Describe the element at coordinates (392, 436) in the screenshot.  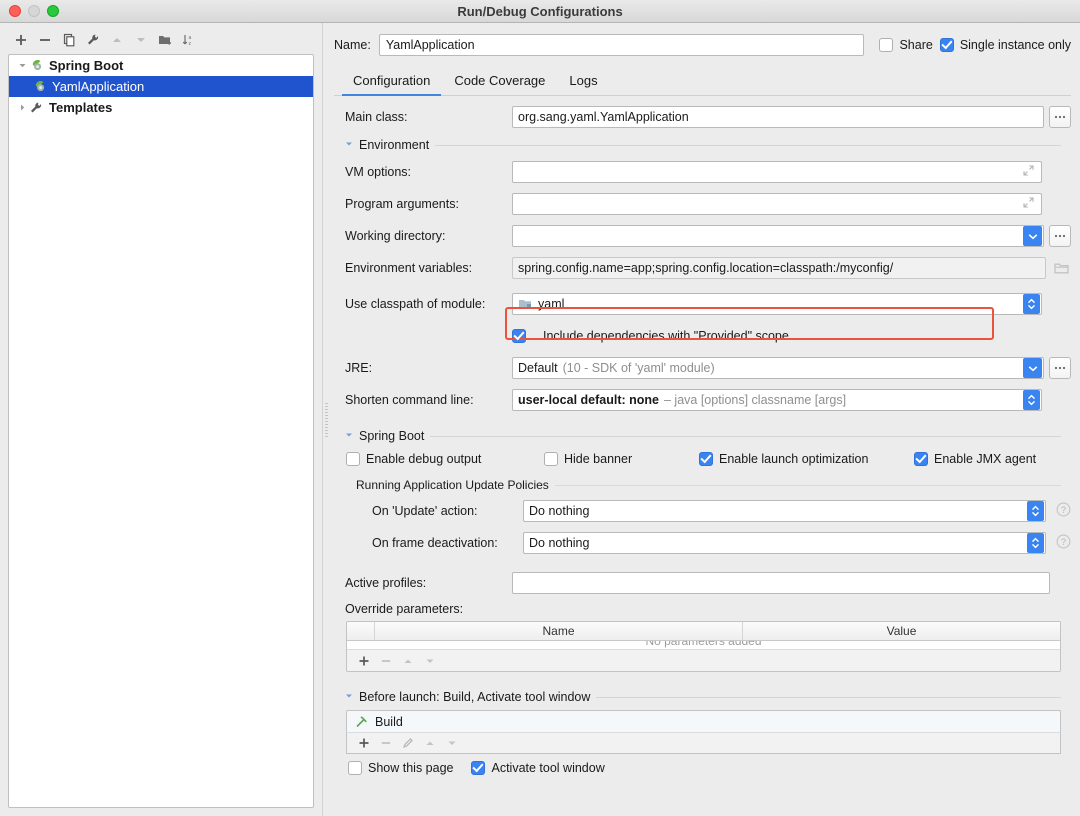
I see `spring-boot-section-title: Spring Boot` at that location.